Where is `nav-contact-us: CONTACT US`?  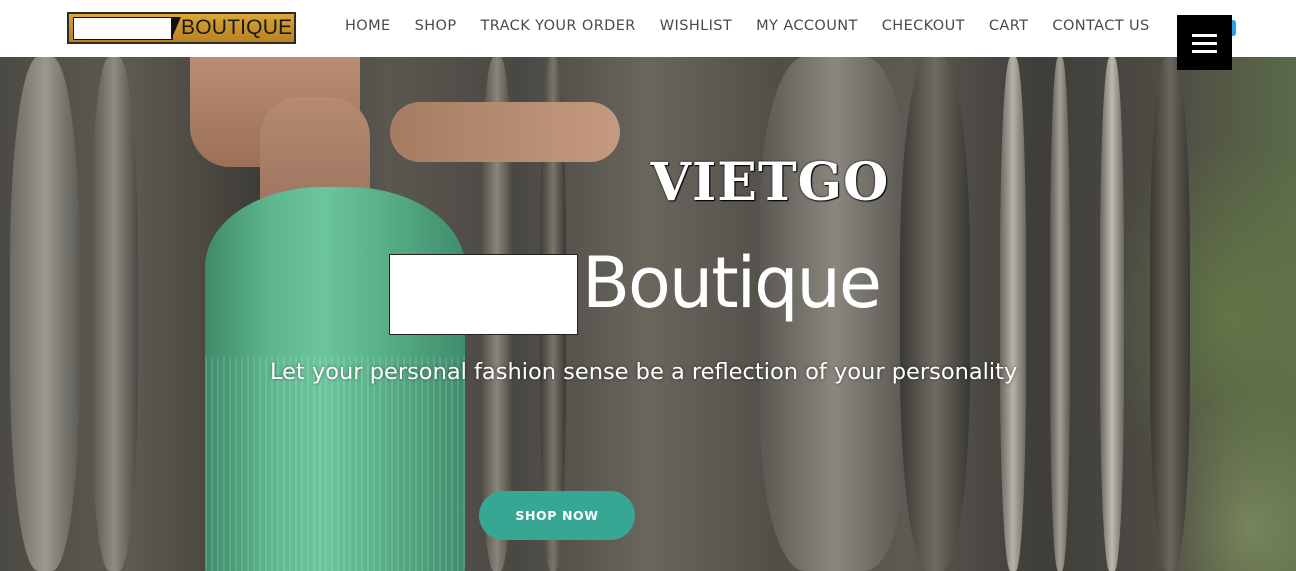 nav-contact-us: CONTACT US is located at coordinates (1100, 26).